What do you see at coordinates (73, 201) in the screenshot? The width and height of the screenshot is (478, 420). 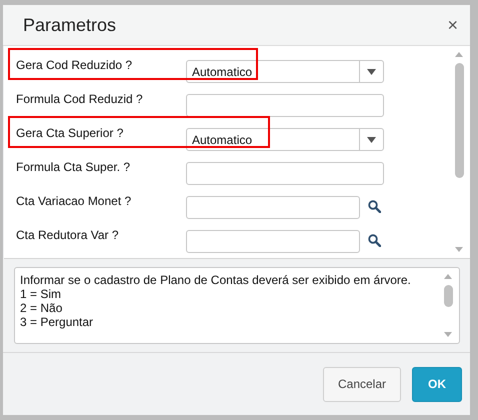 I see `field-label: Cta Variacao Monet ?` at bounding box center [73, 201].